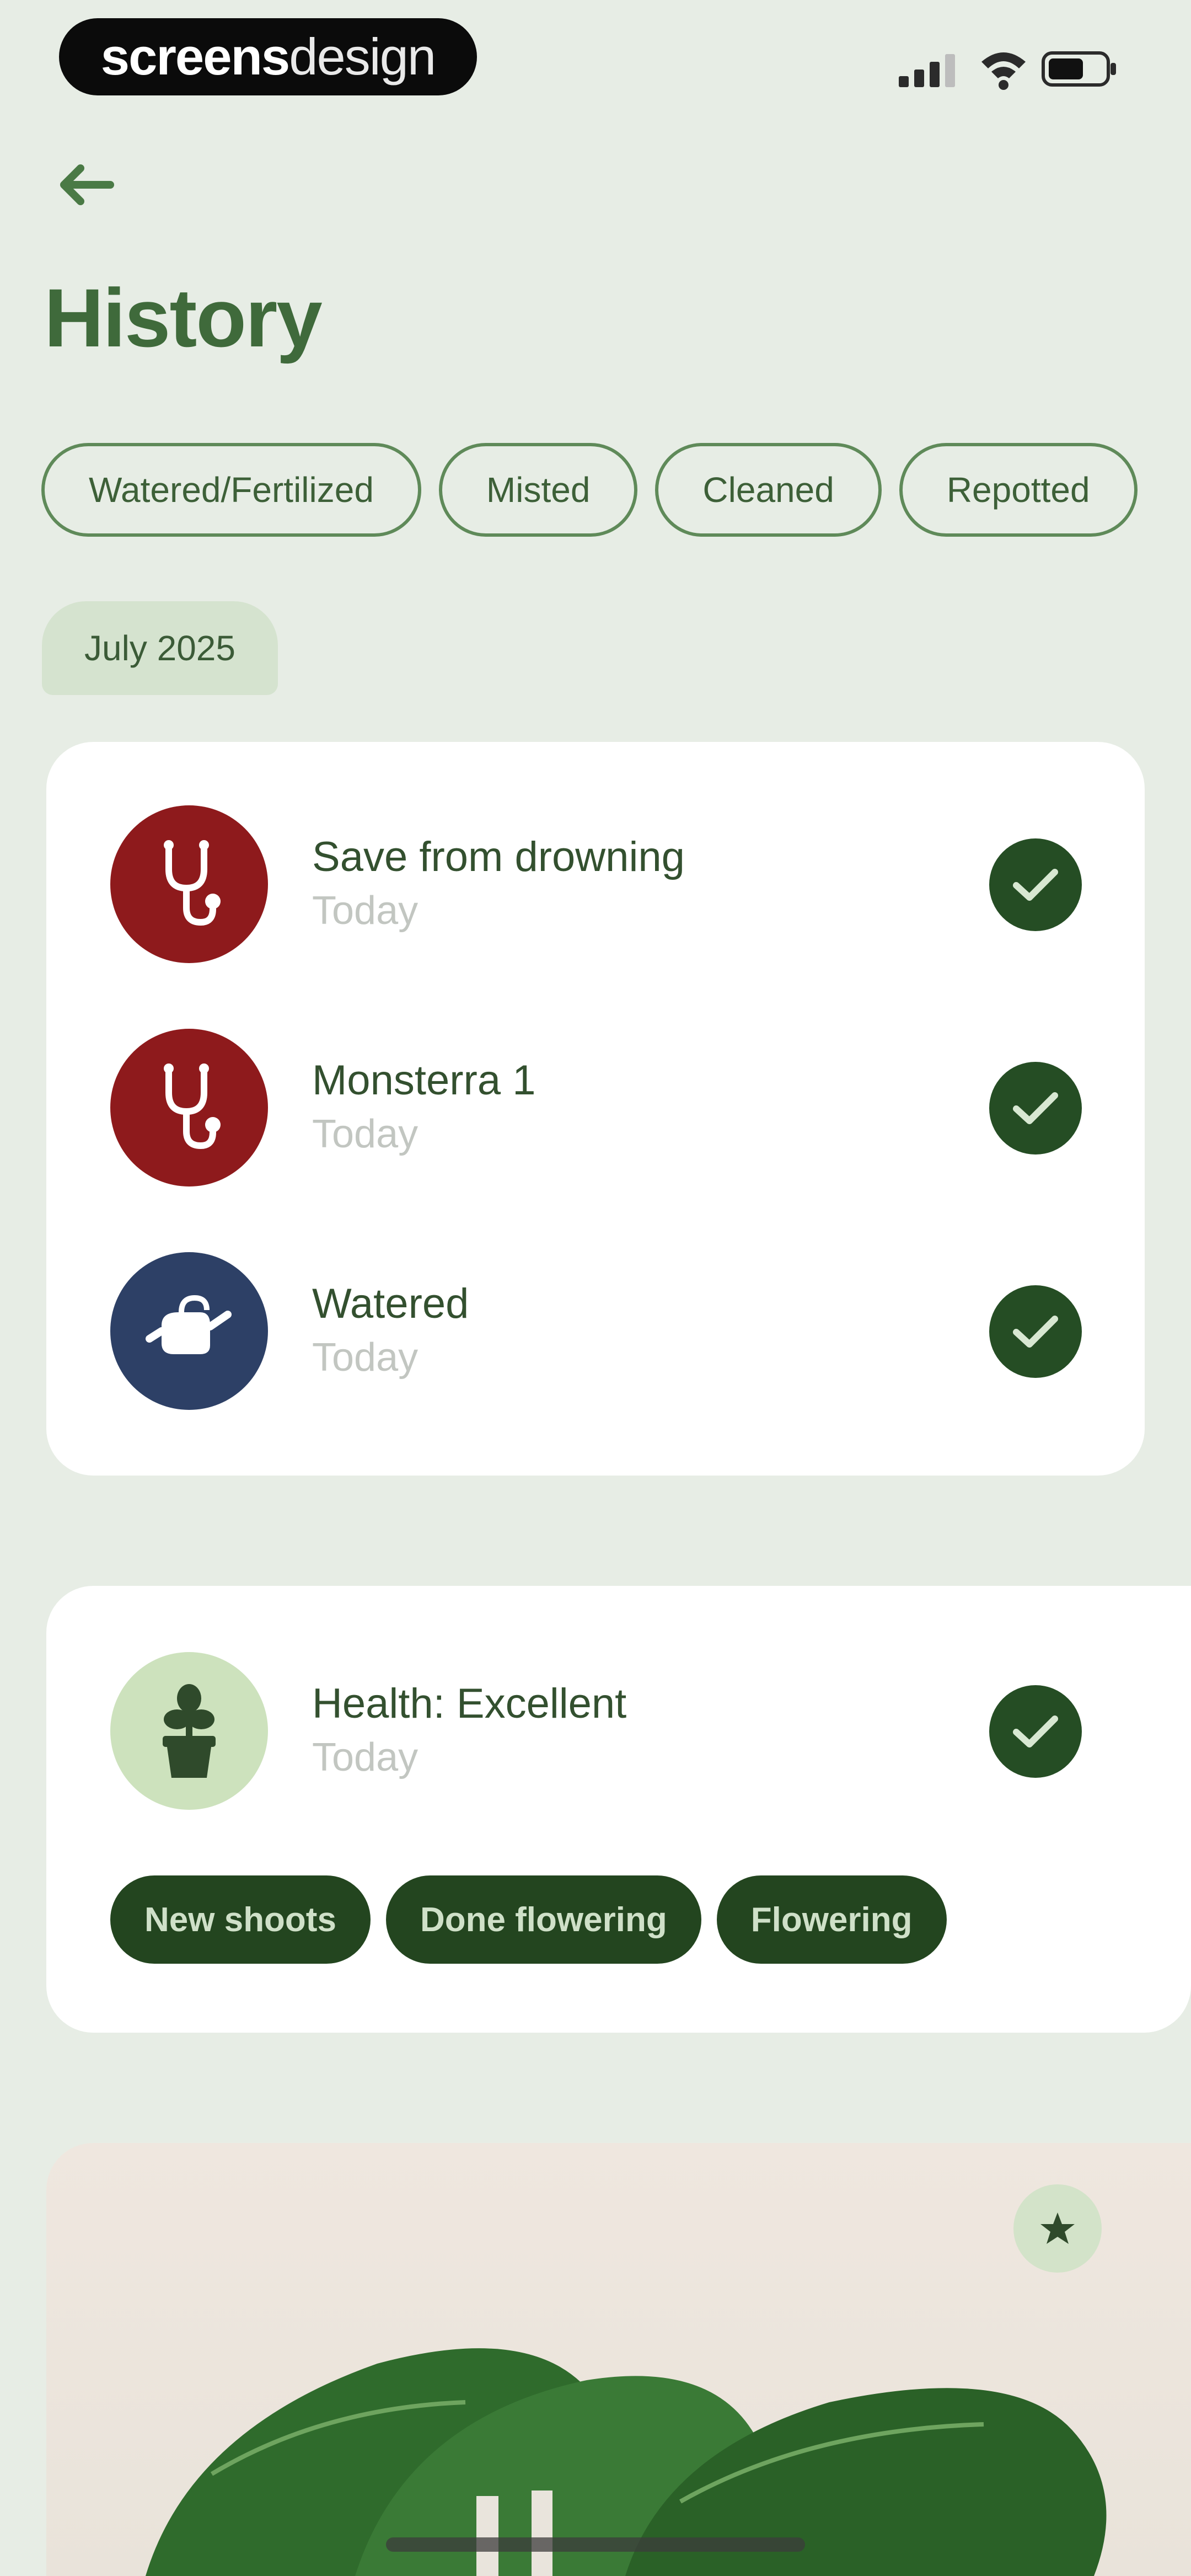  I want to click on filter-chip-cleaned: Cleaned, so click(768, 490).